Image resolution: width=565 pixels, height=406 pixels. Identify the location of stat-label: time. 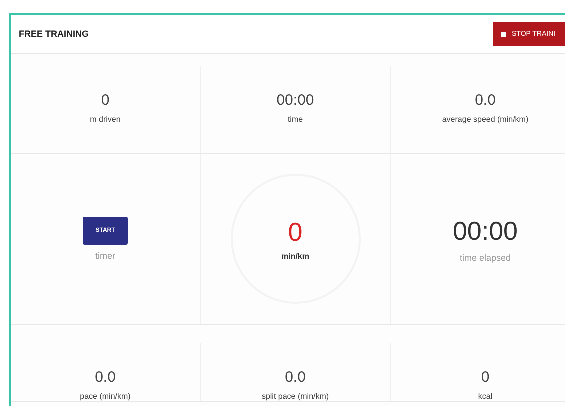
(296, 119).